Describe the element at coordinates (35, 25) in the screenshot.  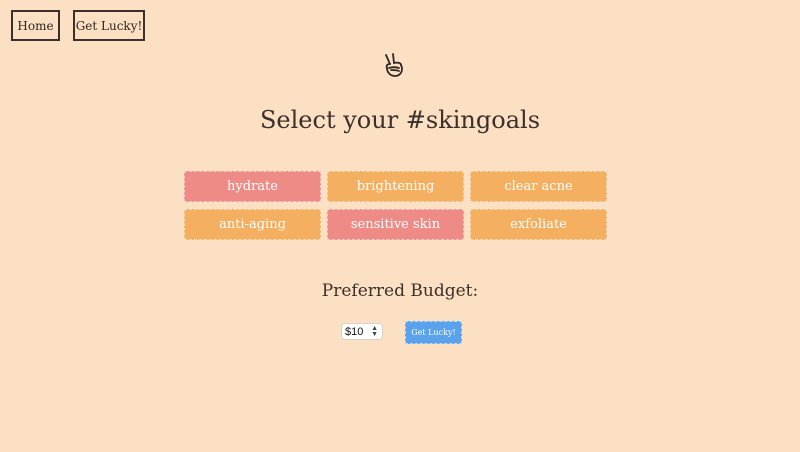
I see `home-button: Home` at that location.